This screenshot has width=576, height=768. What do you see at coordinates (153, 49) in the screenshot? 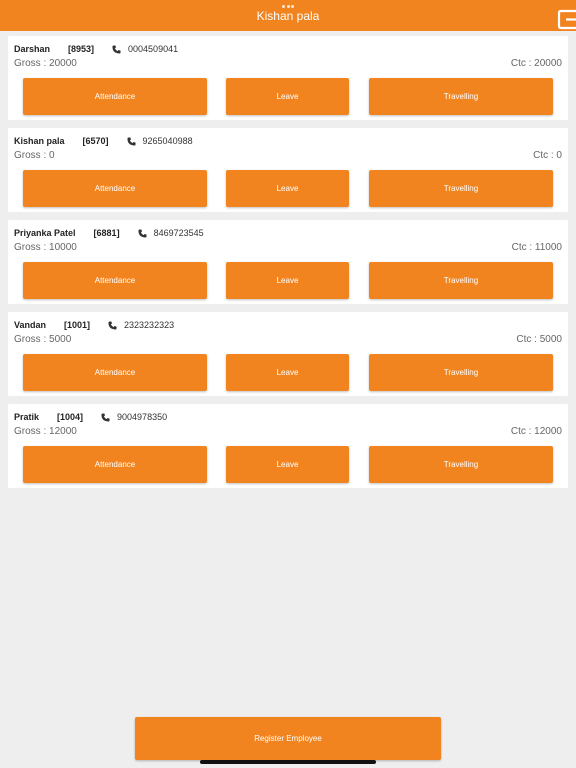
I see `employee-phone: 0004509041` at bounding box center [153, 49].